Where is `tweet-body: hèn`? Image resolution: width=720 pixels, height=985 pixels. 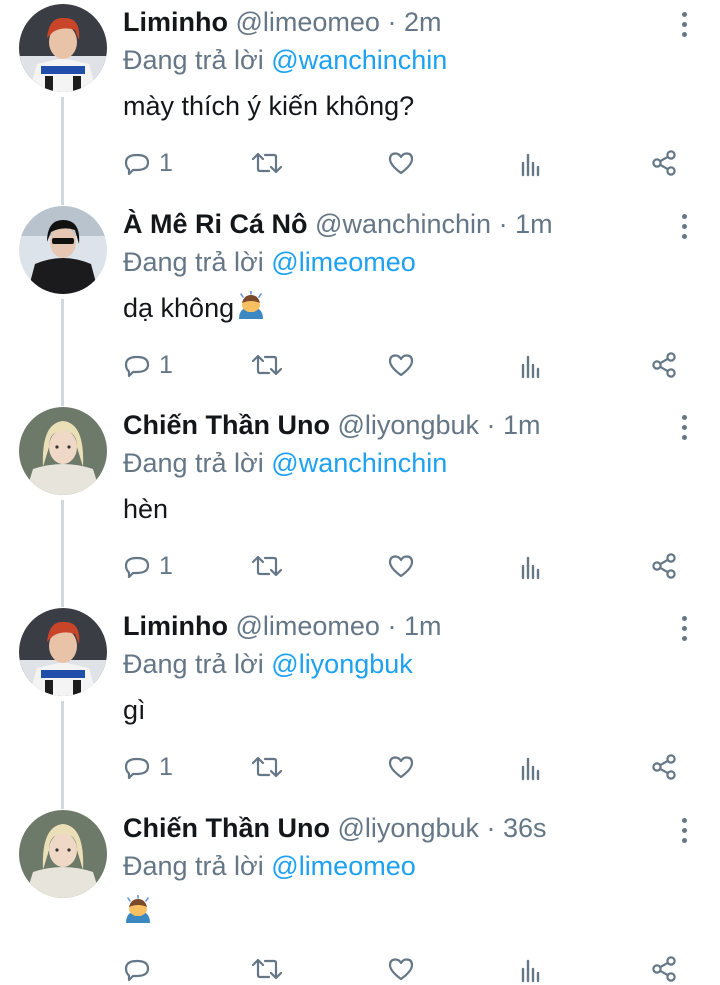
tweet-body: hèn is located at coordinates (146, 509).